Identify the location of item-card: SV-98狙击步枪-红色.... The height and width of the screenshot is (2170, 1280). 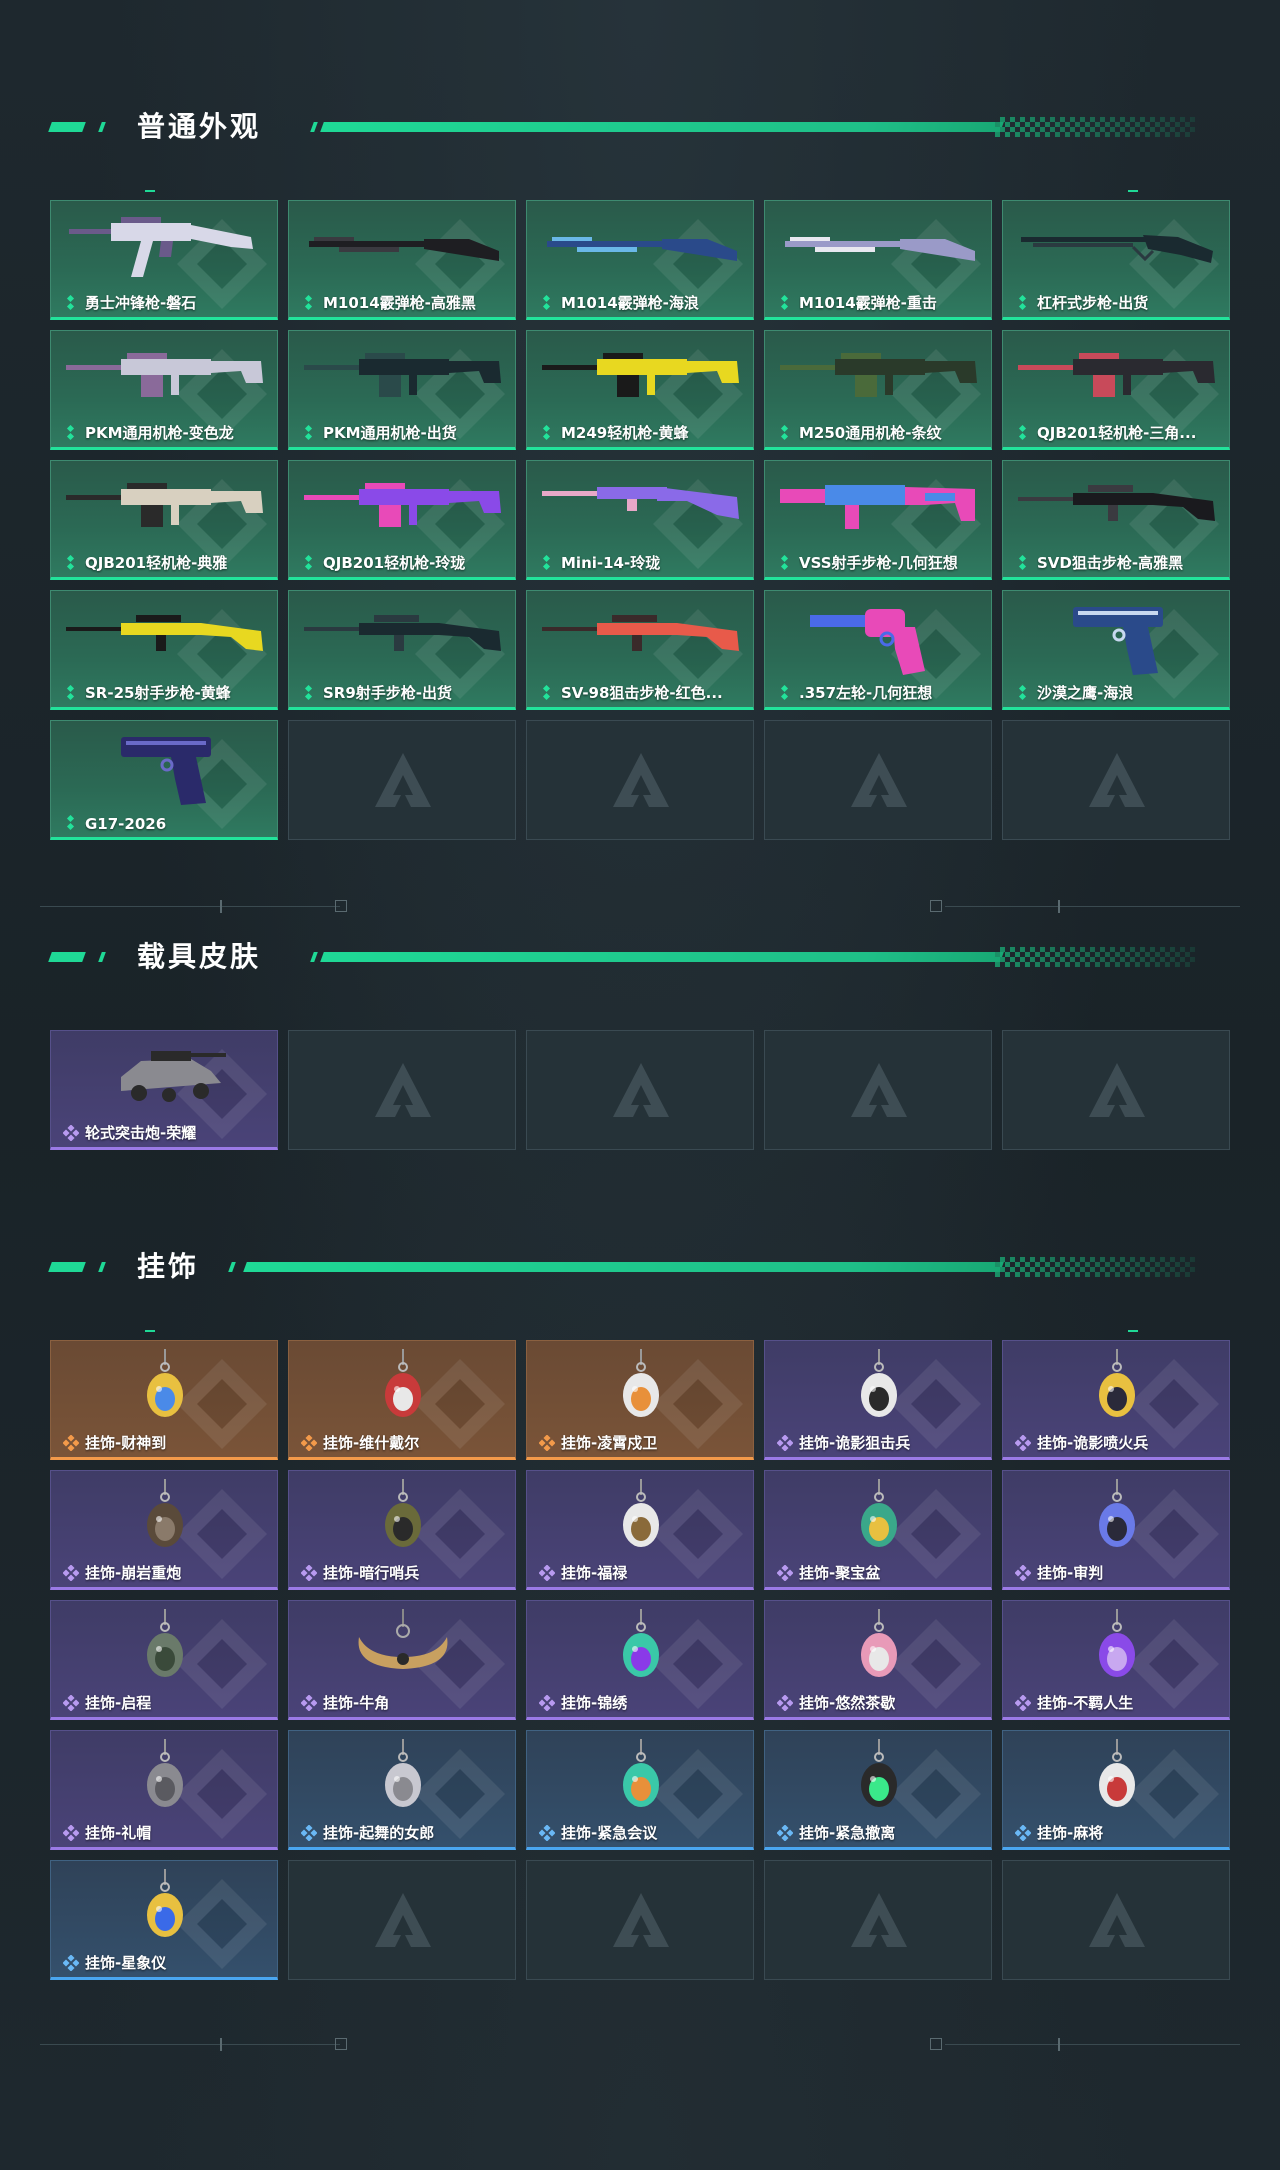
(640, 650).